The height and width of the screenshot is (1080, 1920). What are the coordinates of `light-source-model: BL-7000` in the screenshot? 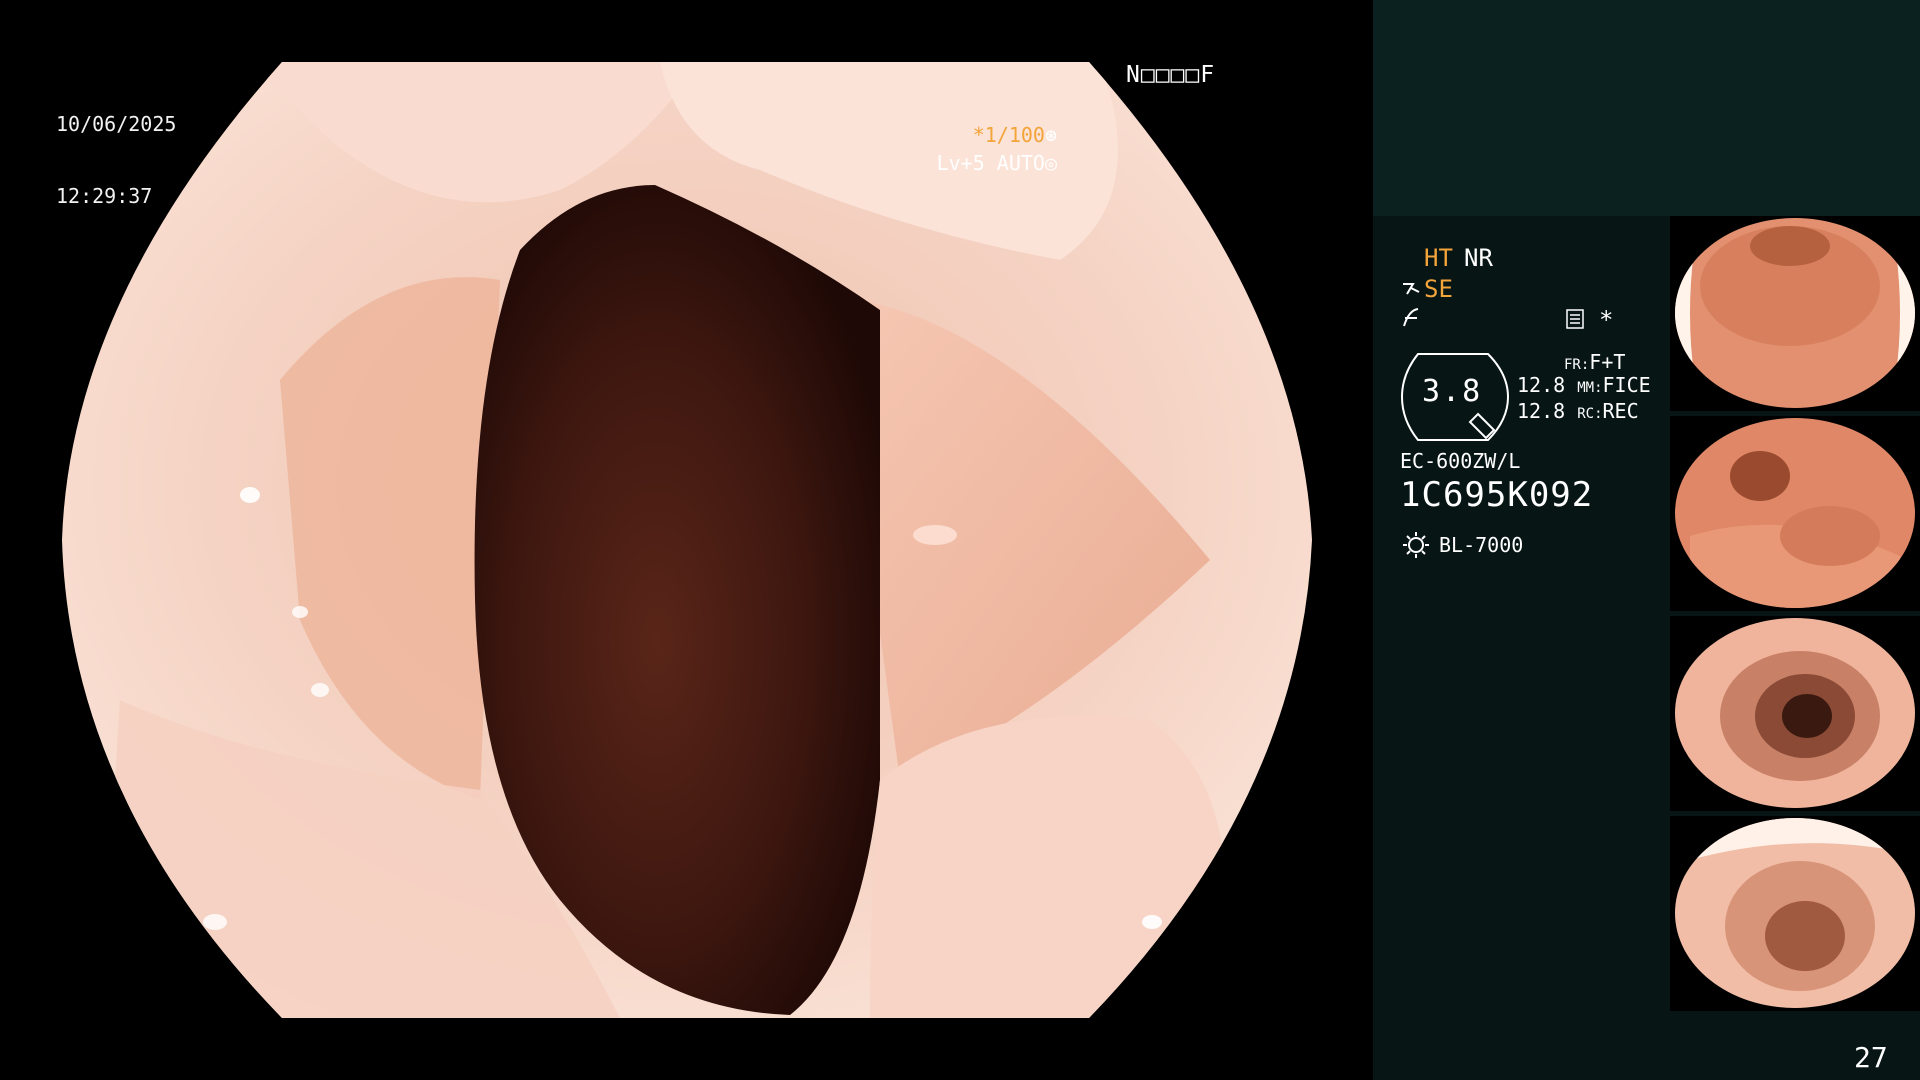 It's located at (1481, 545).